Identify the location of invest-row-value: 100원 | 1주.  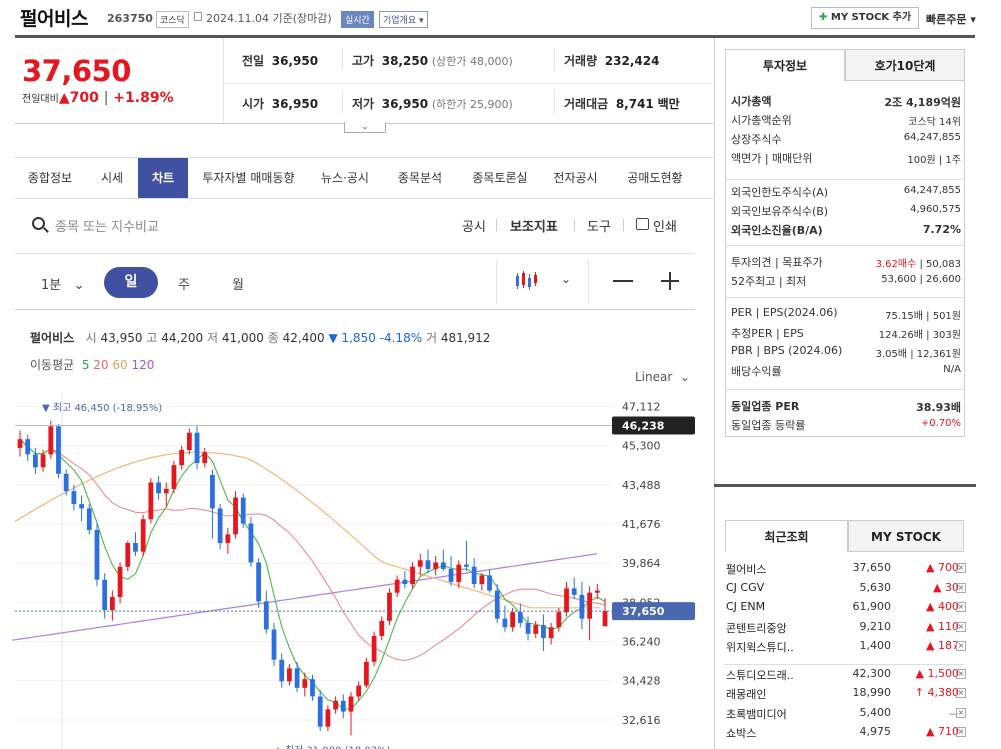
(934, 160).